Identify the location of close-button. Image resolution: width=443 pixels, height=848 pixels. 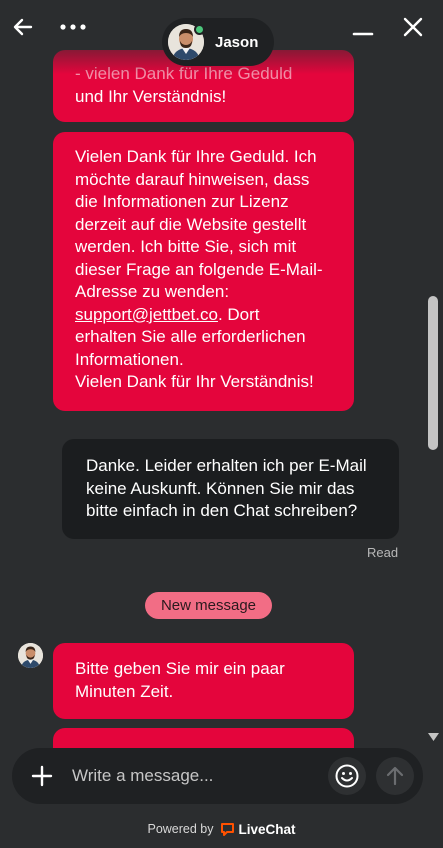
(413, 27).